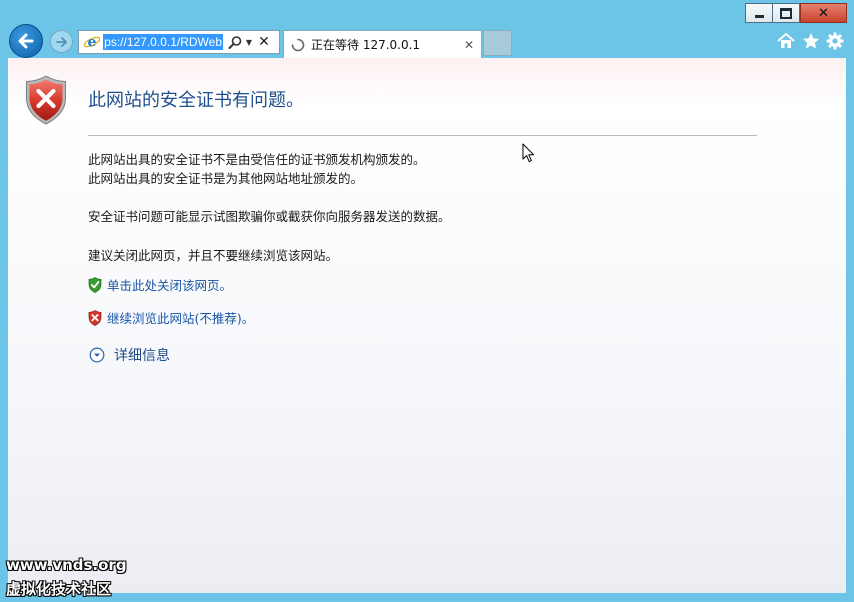 The height and width of the screenshot is (602, 854). Describe the element at coordinates (95, 284) in the screenshot. I see `shield-check-icon` at that location.